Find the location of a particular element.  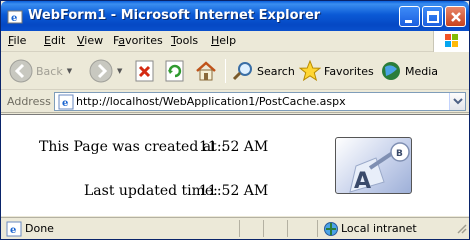

page-done-icon: e is located at coordinates (14, 230).